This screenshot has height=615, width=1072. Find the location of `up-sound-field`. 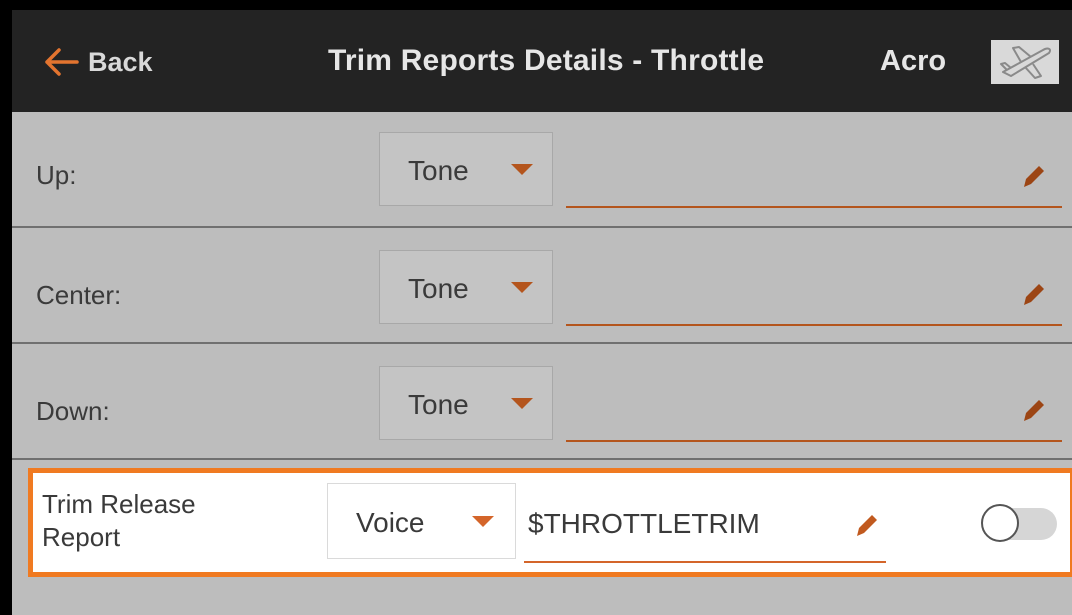

up-sound-field is located at coordinates (814, 171).